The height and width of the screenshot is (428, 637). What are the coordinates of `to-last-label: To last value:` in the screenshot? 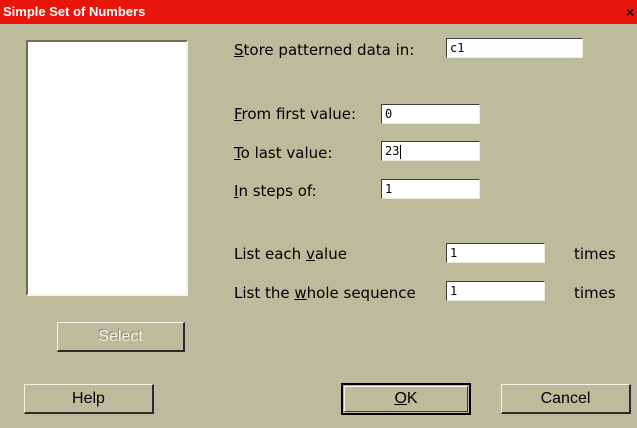 It's located at (283, 153).